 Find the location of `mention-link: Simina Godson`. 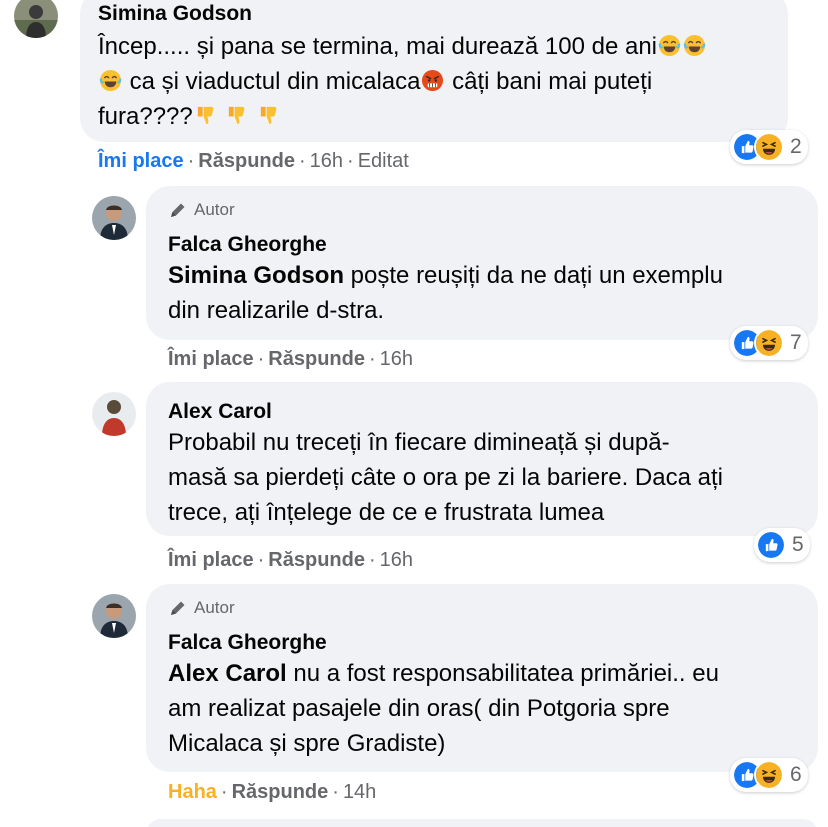

mention-link: Simina Godson is located at coordinates (256, 275).